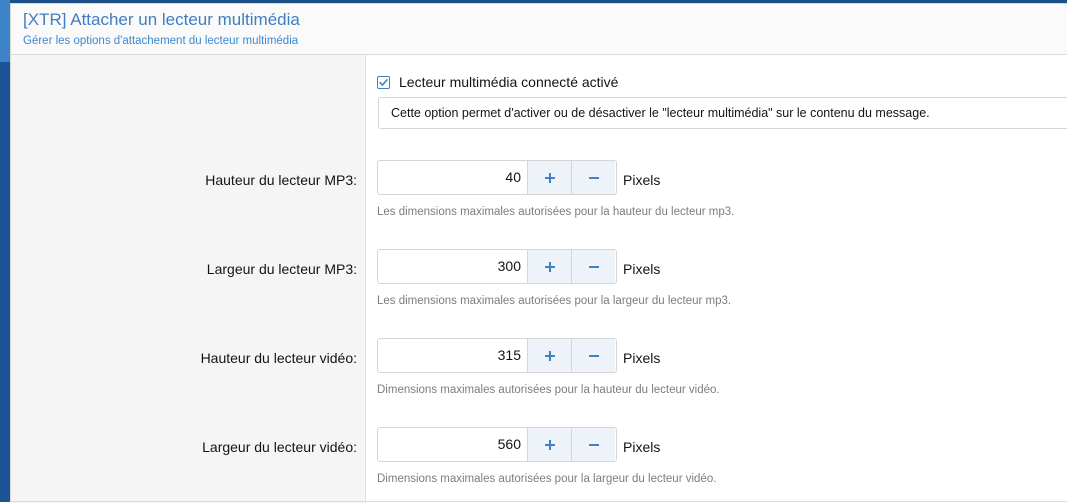 This screenshot has width=1067, height=503. I want to click on video-height-increment-button, so click(549, 355).